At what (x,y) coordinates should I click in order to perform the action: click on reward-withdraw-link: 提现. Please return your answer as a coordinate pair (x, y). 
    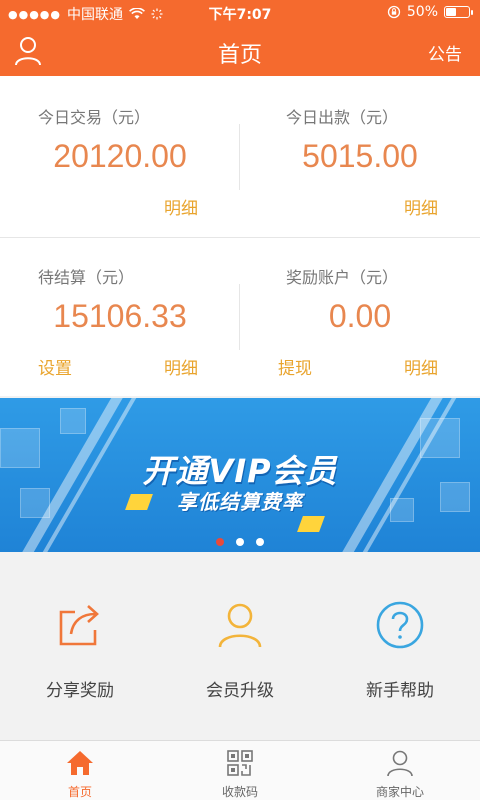
    Looking at the image, I should click on (295, 366).